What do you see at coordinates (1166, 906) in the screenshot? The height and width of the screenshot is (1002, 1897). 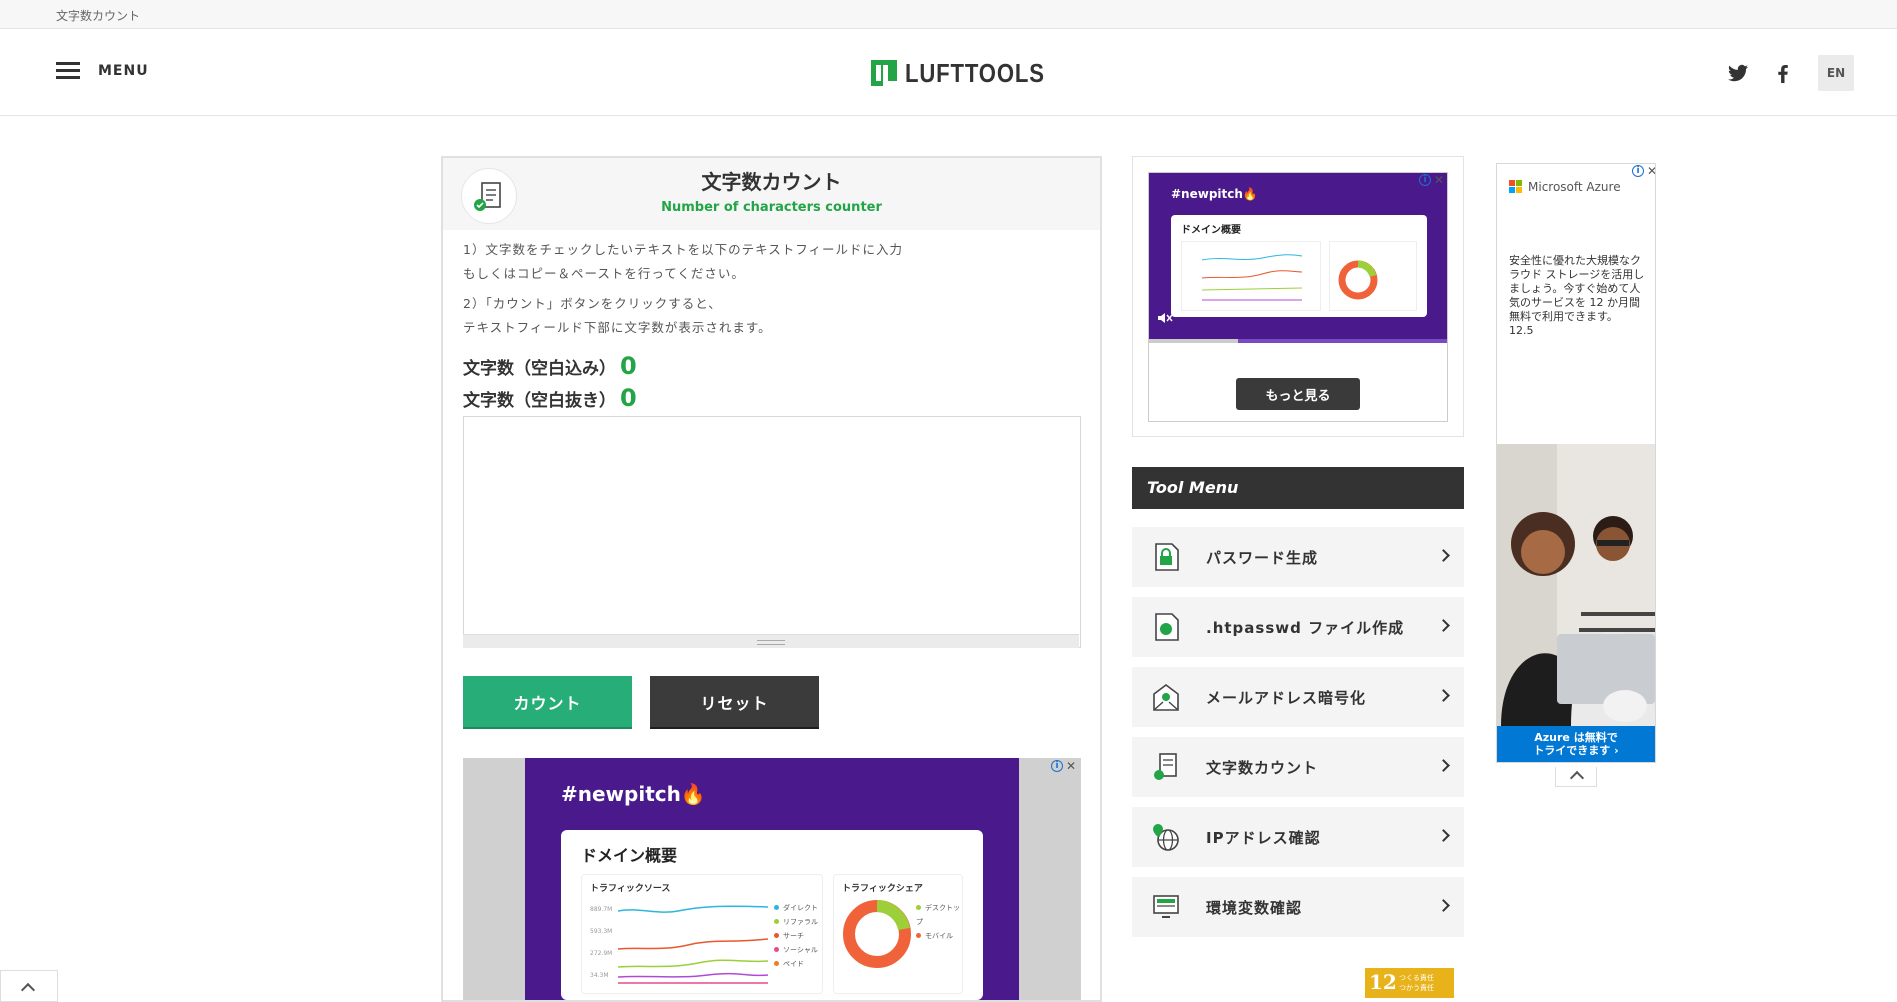 I see `monitor-icon` at bounding box center [1166, 906].